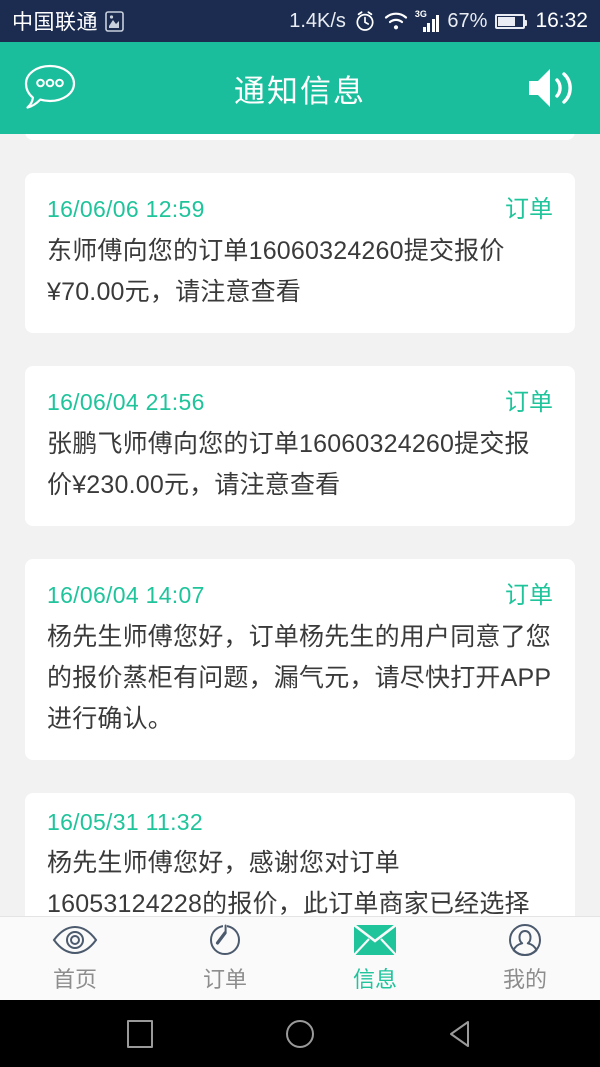  I want to click on page-title: 通知信息, so click(300, 91).